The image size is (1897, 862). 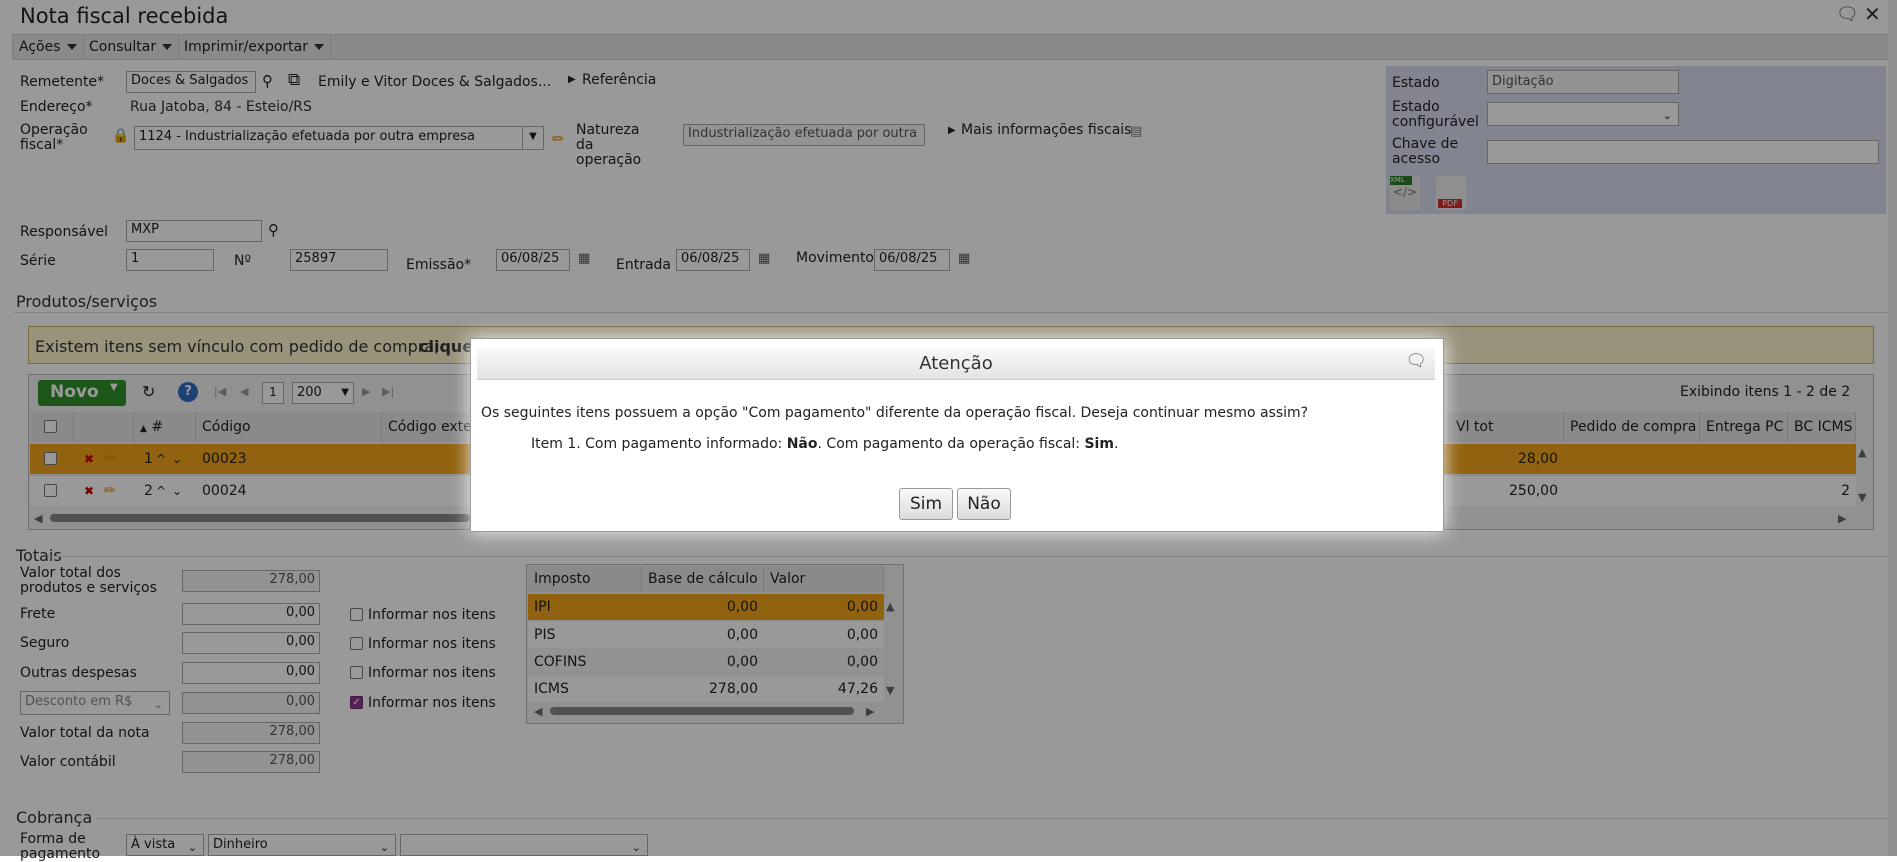 I want to click on dialog-title: Atenção, so click(x=956, y=363).